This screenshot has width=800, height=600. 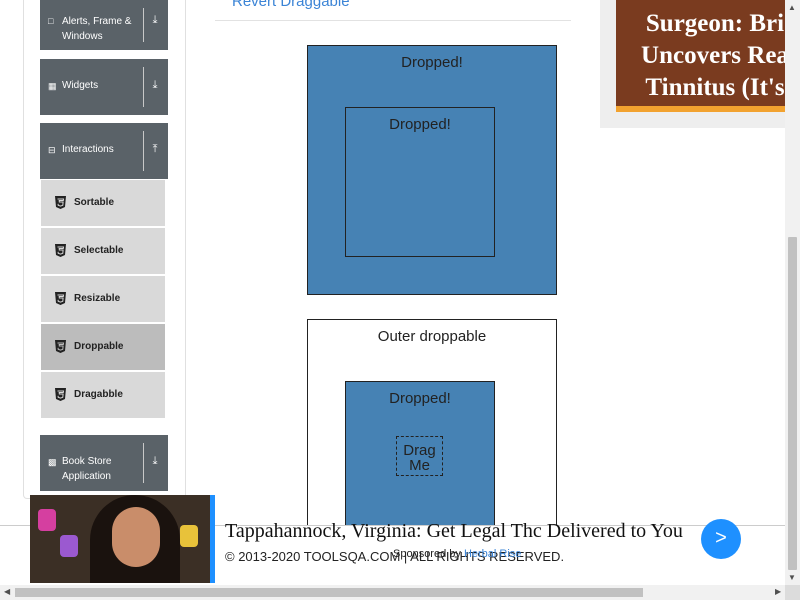 What do you see at coordinates (792, 577) in the screenshot?
I see `scroll-down-icon: ▼` at bounding box center [792, 577].